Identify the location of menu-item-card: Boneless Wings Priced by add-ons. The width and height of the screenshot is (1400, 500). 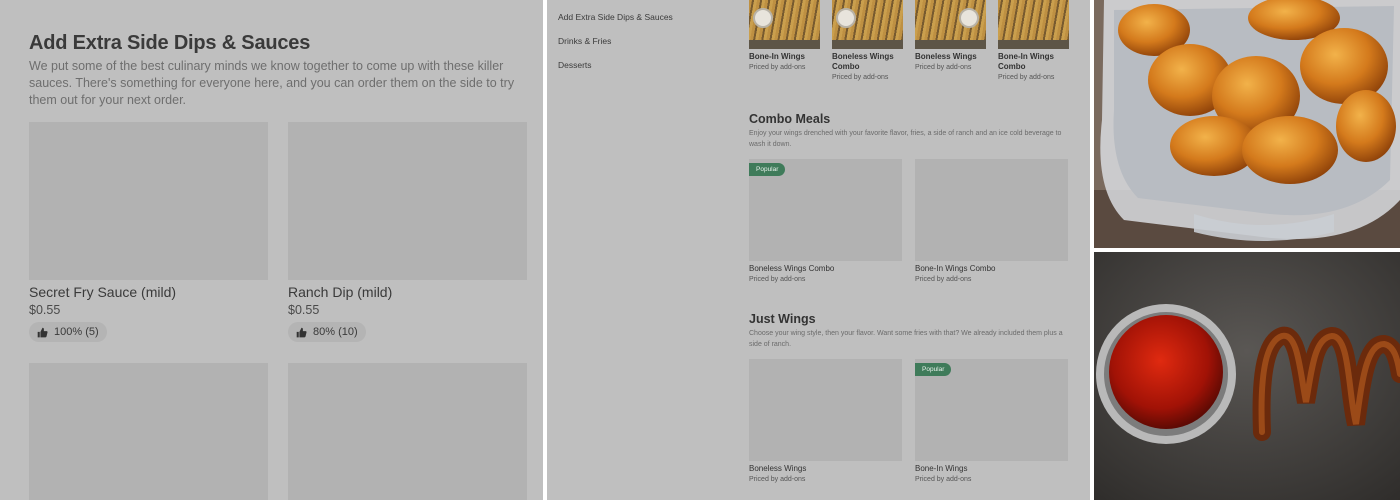
(825, 421).